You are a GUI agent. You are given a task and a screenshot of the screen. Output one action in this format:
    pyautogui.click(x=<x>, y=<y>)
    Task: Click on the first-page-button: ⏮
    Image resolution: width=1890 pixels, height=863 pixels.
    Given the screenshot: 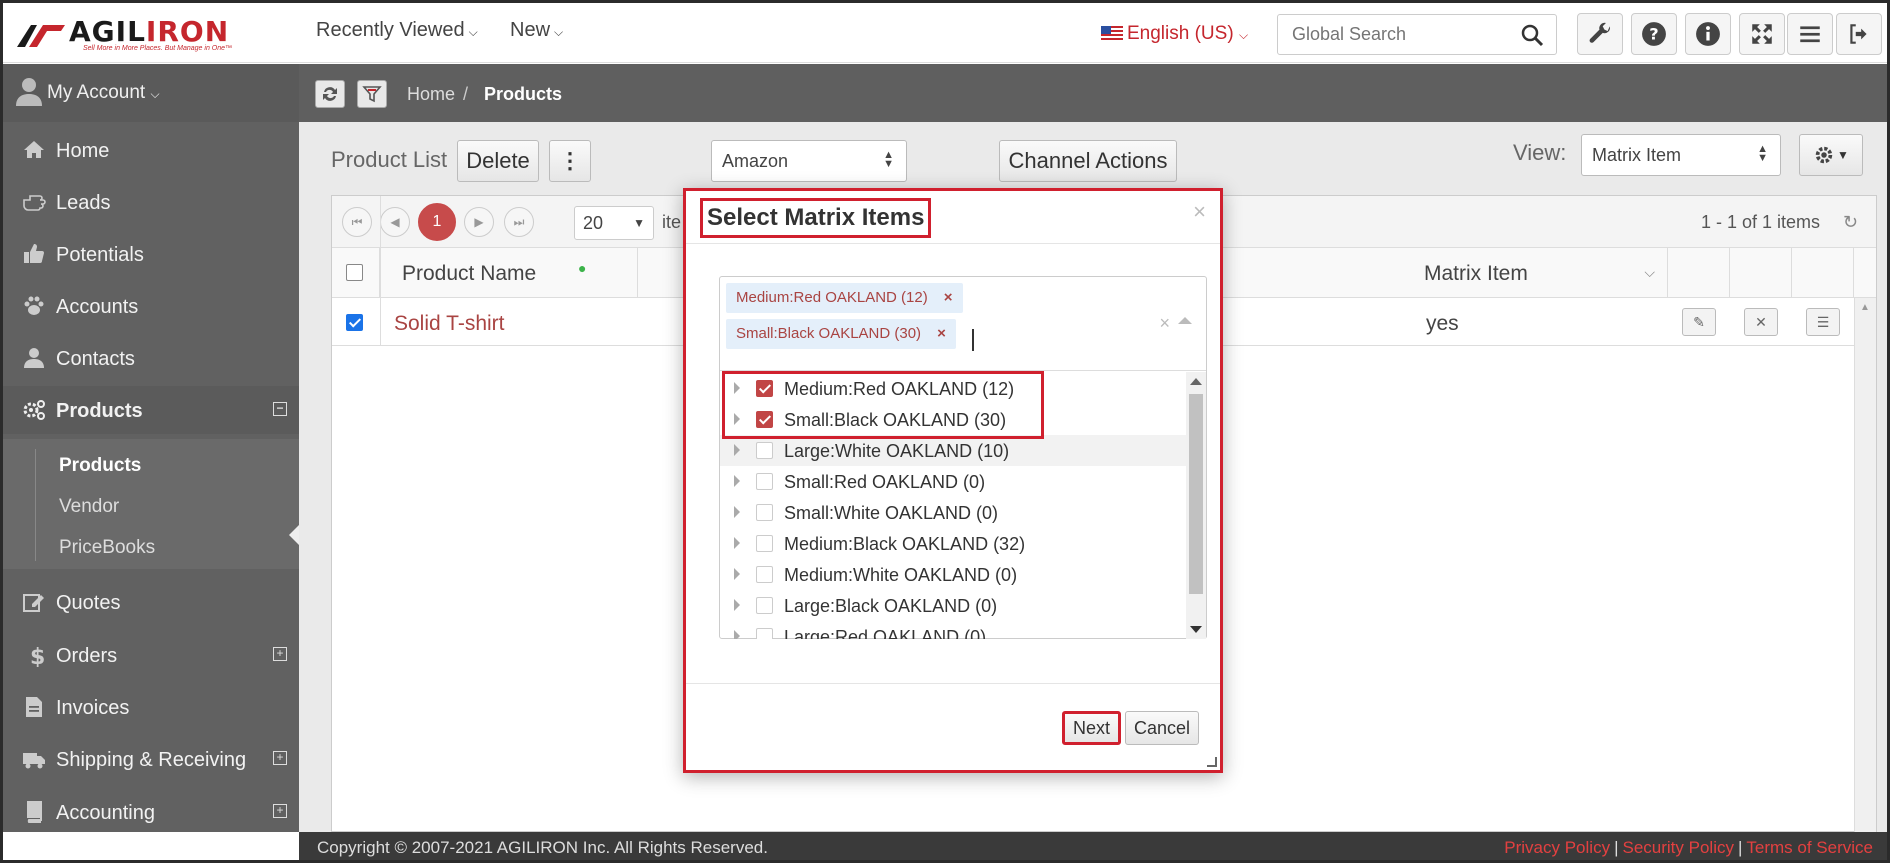 What is the action you would take?
    pyautogui.click(x=357, y=222)
    